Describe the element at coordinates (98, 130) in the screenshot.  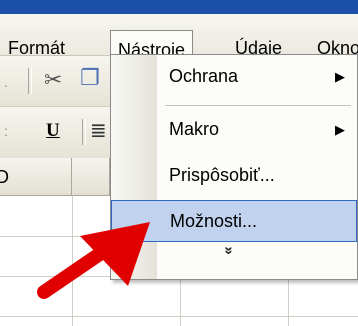
I see `align-icon: ≣` at that location.